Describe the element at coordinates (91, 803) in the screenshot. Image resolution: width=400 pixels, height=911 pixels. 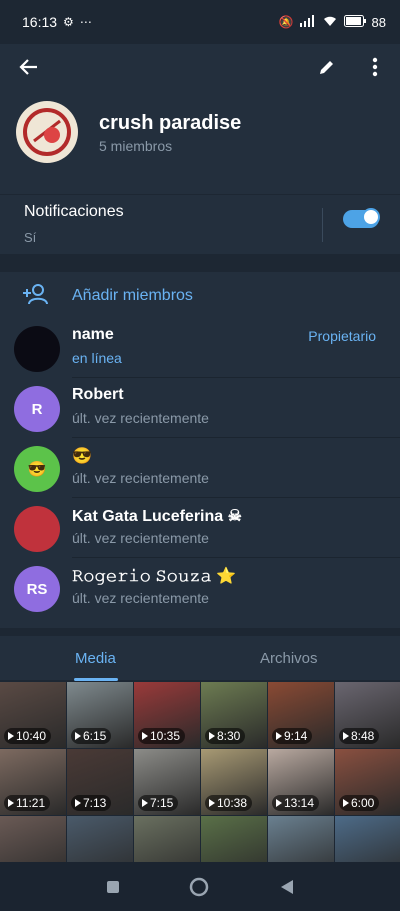
I see `video-duration: 7:13` at that location.